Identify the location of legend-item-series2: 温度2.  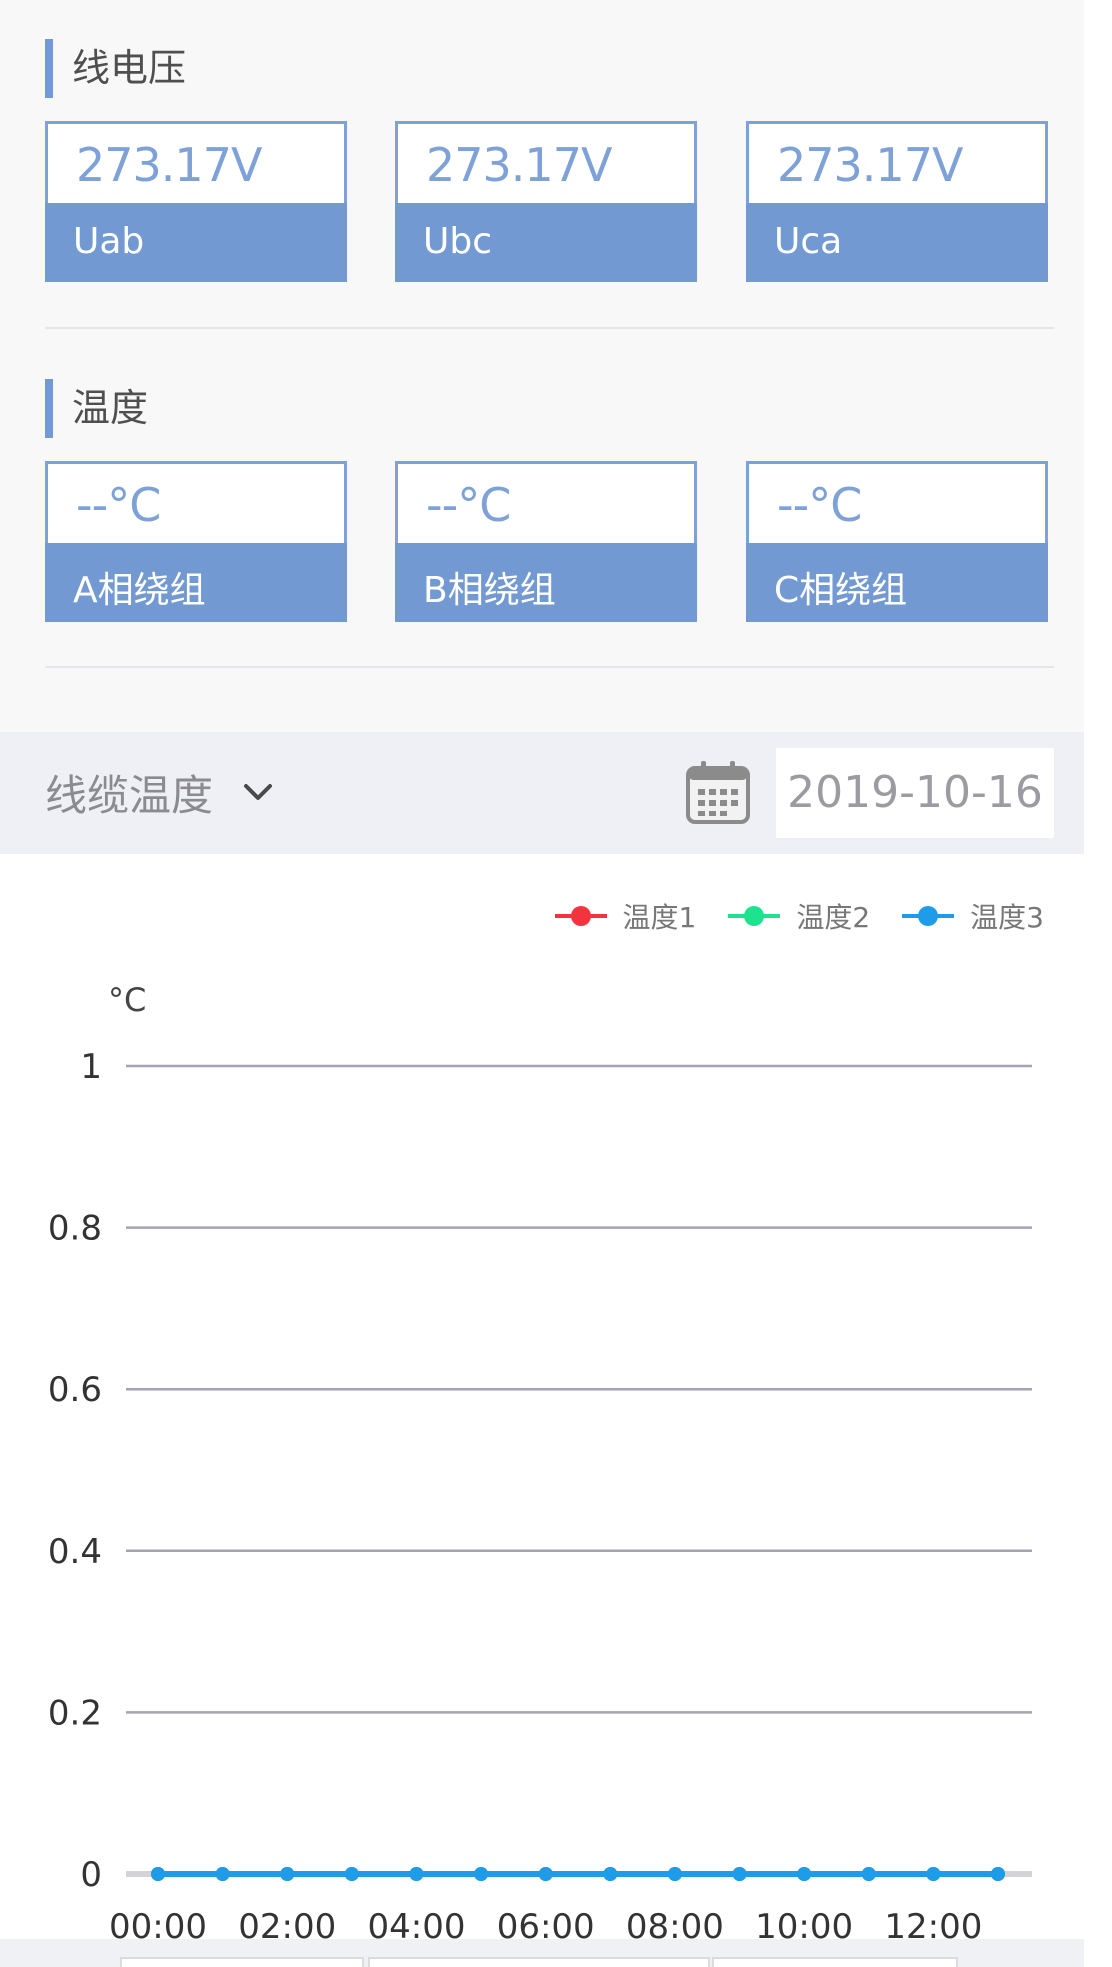
(798, 916).